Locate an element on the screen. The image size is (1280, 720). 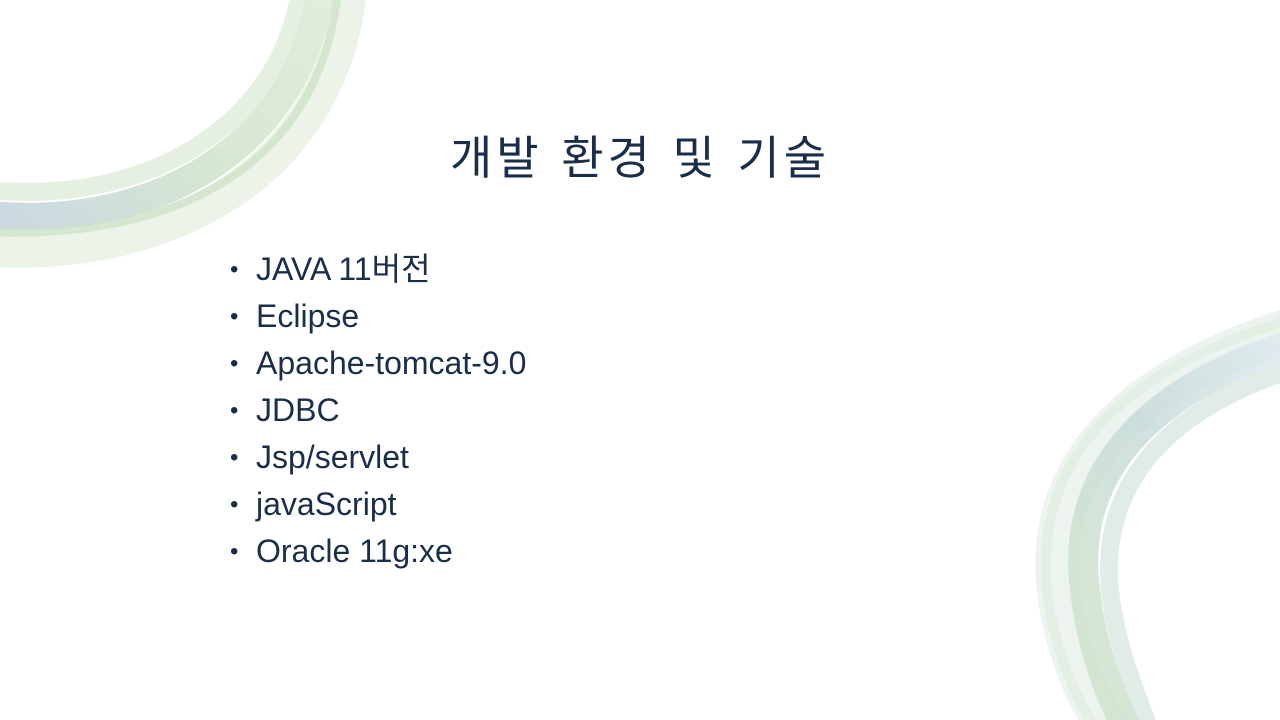
list-item: • JDBC is located at coordinates (378, 410).